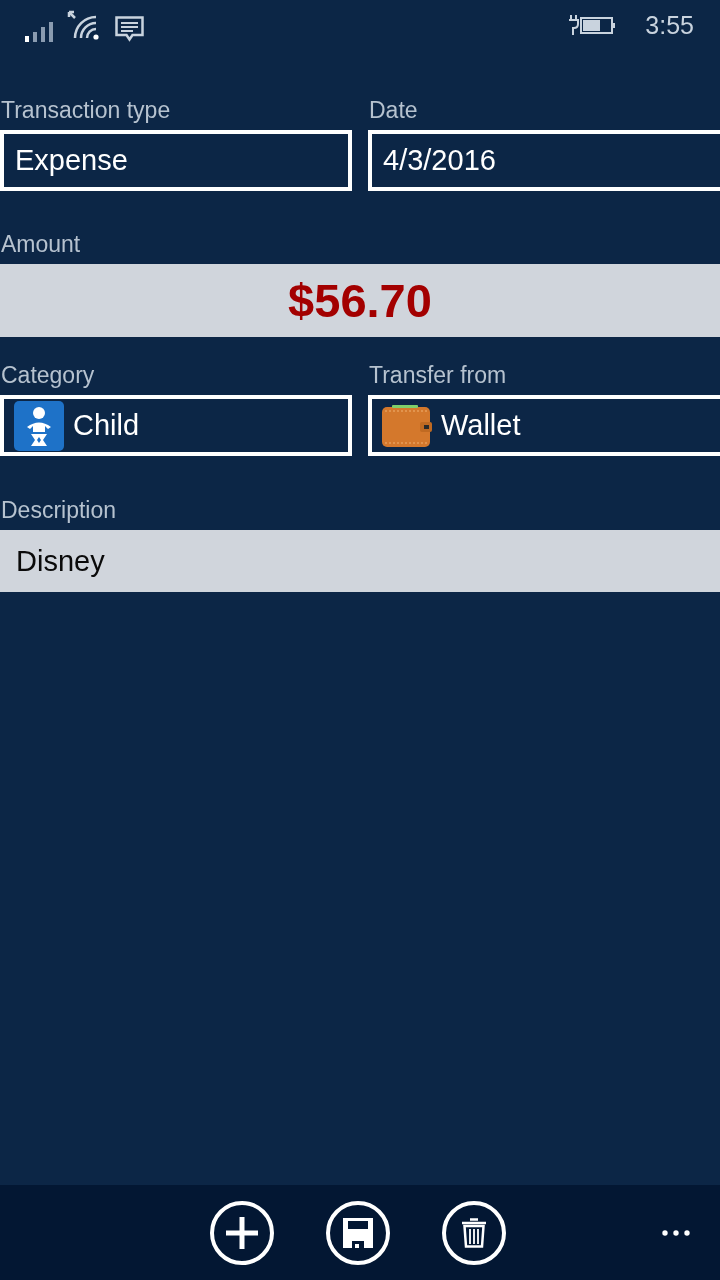 The height and width of the screenshot is (1280, 720). What do you see at coordinates (39, 425) in the screenshot?
I see `baby-icon` at bounding box center [39, 425].